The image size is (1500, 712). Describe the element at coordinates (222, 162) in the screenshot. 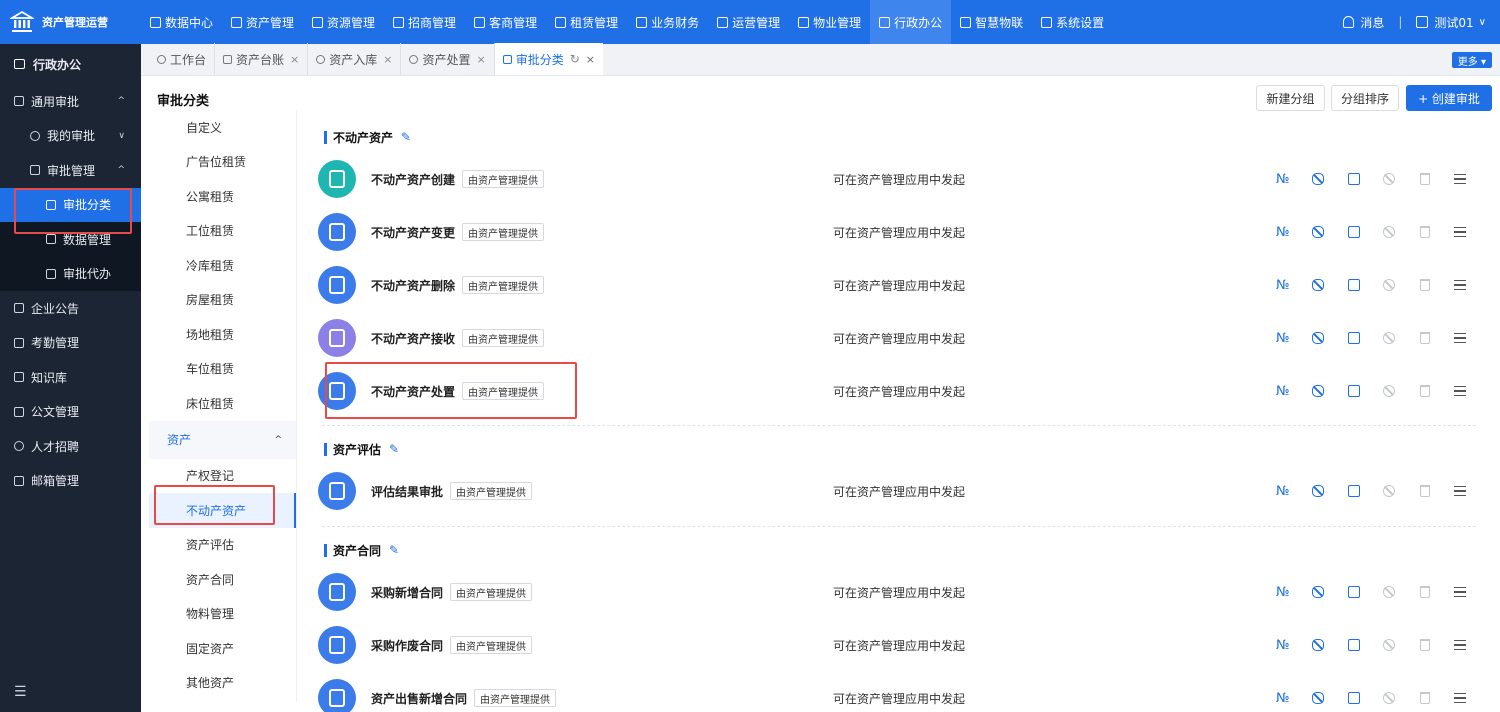

I see `category-item: 广告位租赁` at that location.